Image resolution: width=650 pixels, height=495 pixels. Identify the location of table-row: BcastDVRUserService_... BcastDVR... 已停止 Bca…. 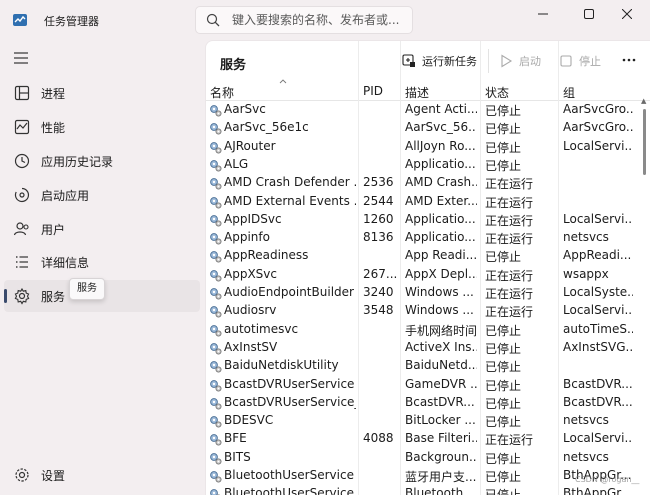
(421, 403).